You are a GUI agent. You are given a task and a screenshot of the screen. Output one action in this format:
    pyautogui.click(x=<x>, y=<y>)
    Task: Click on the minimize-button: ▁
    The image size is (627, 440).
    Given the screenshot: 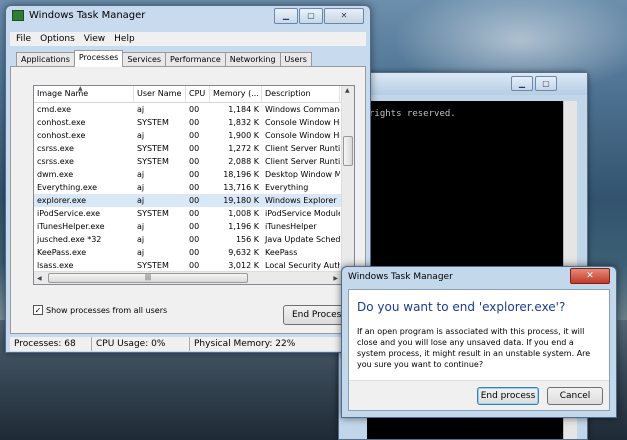 What is the action you would take?
    pyautogui.click(x=286, y=16)
    